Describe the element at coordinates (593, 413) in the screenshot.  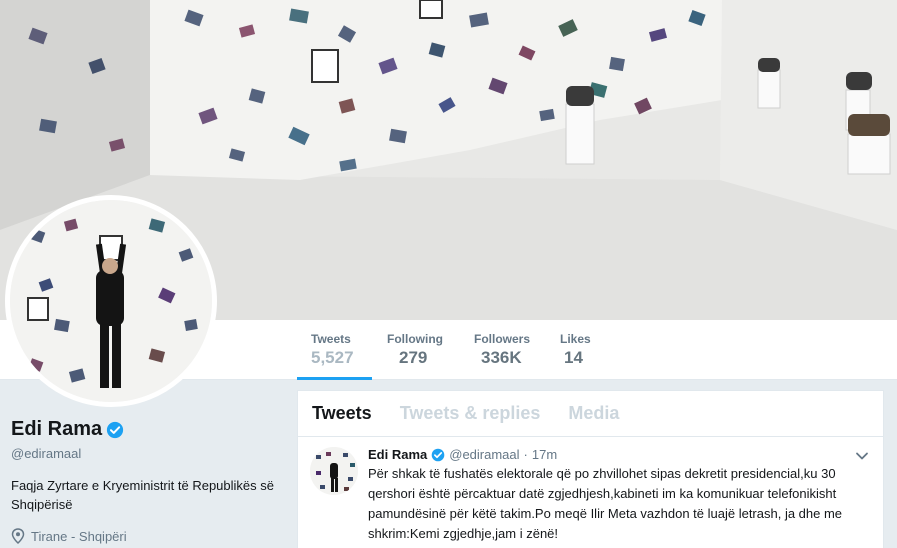
I see `tab-media: Media` at that location.